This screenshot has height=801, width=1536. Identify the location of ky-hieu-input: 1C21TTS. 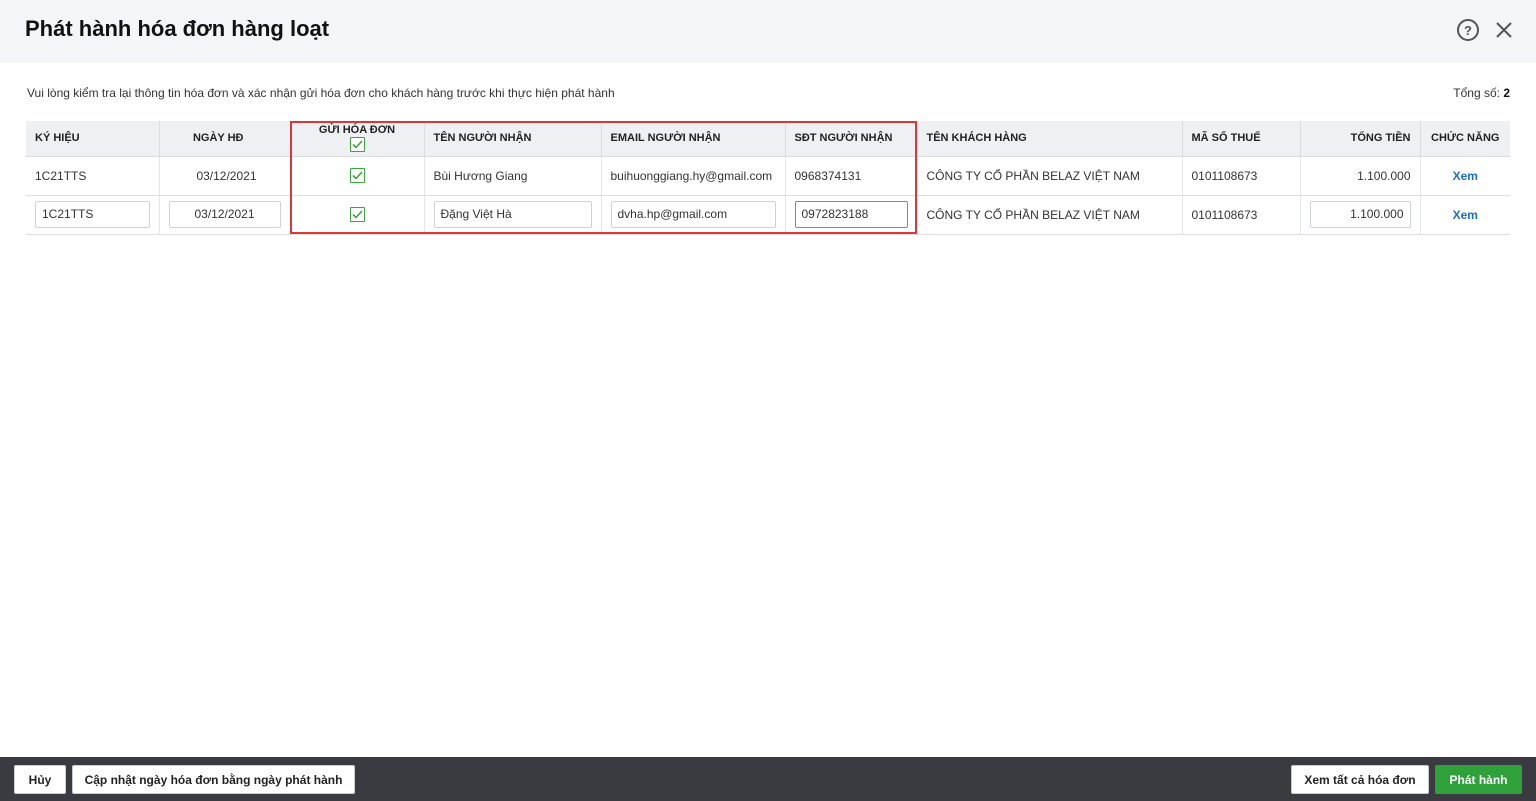
(92, 214).